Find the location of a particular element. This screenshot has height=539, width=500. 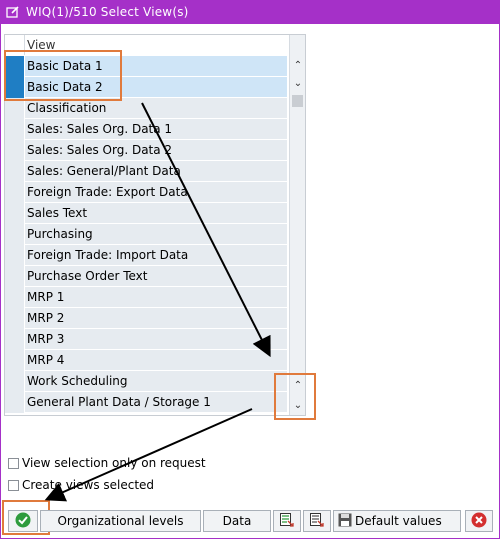

deselect-all-button is located at coordinates (317, 521).